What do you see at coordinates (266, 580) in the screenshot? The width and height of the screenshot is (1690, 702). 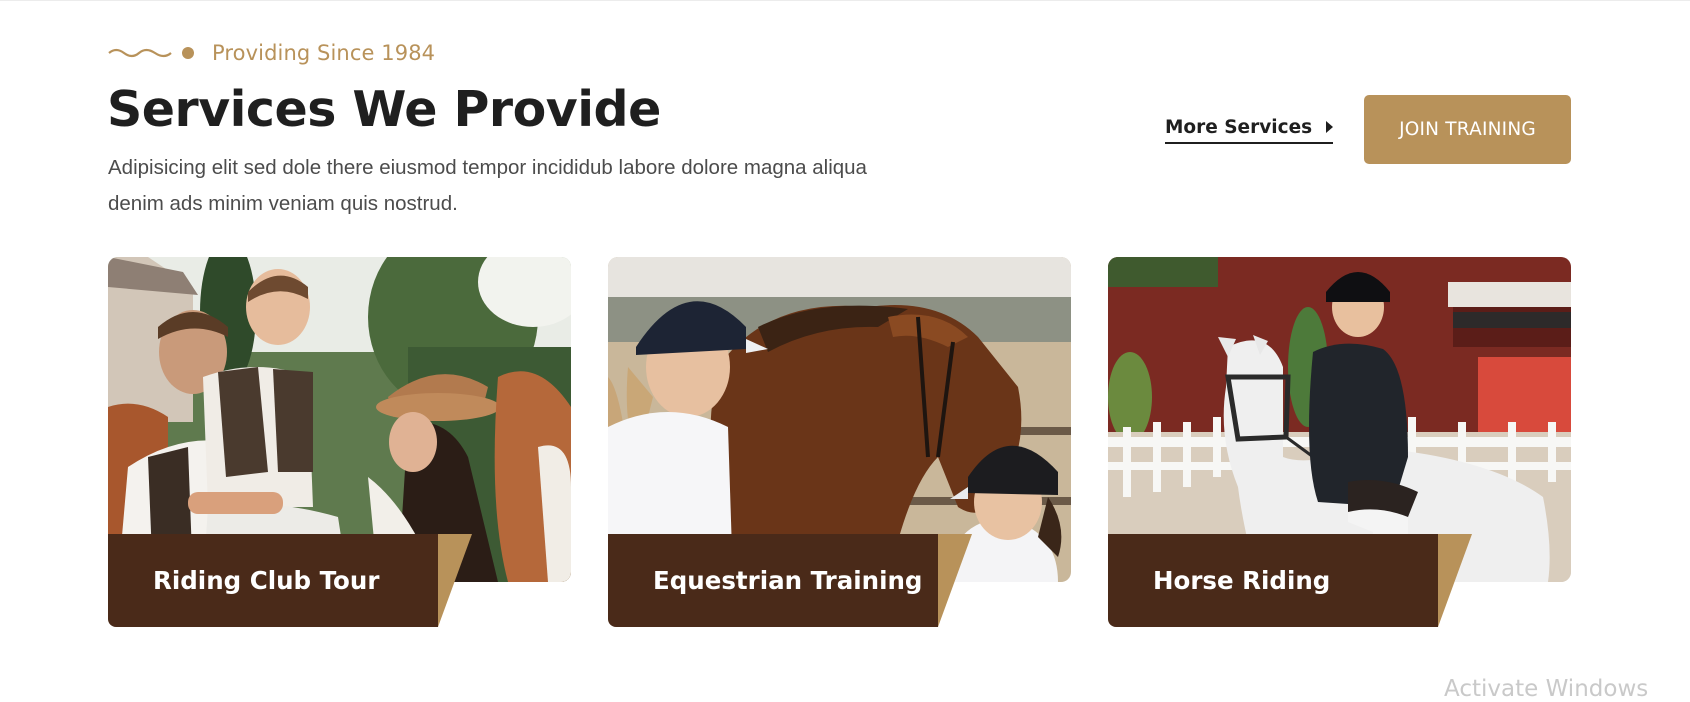 I see `card-title: Riding Club Tour` at bounding box center [266, 580].